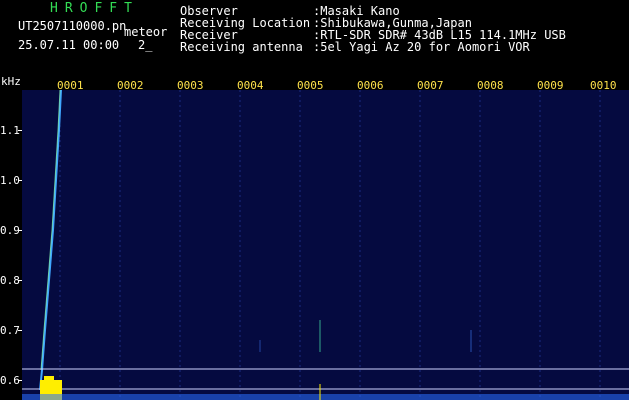 This screenshot has width=629, height=400. What do you see at coordinates (72, 26) in the screenshot?
I see `filename-label: UT2507110000.pn` at bounding box center [72, 26].